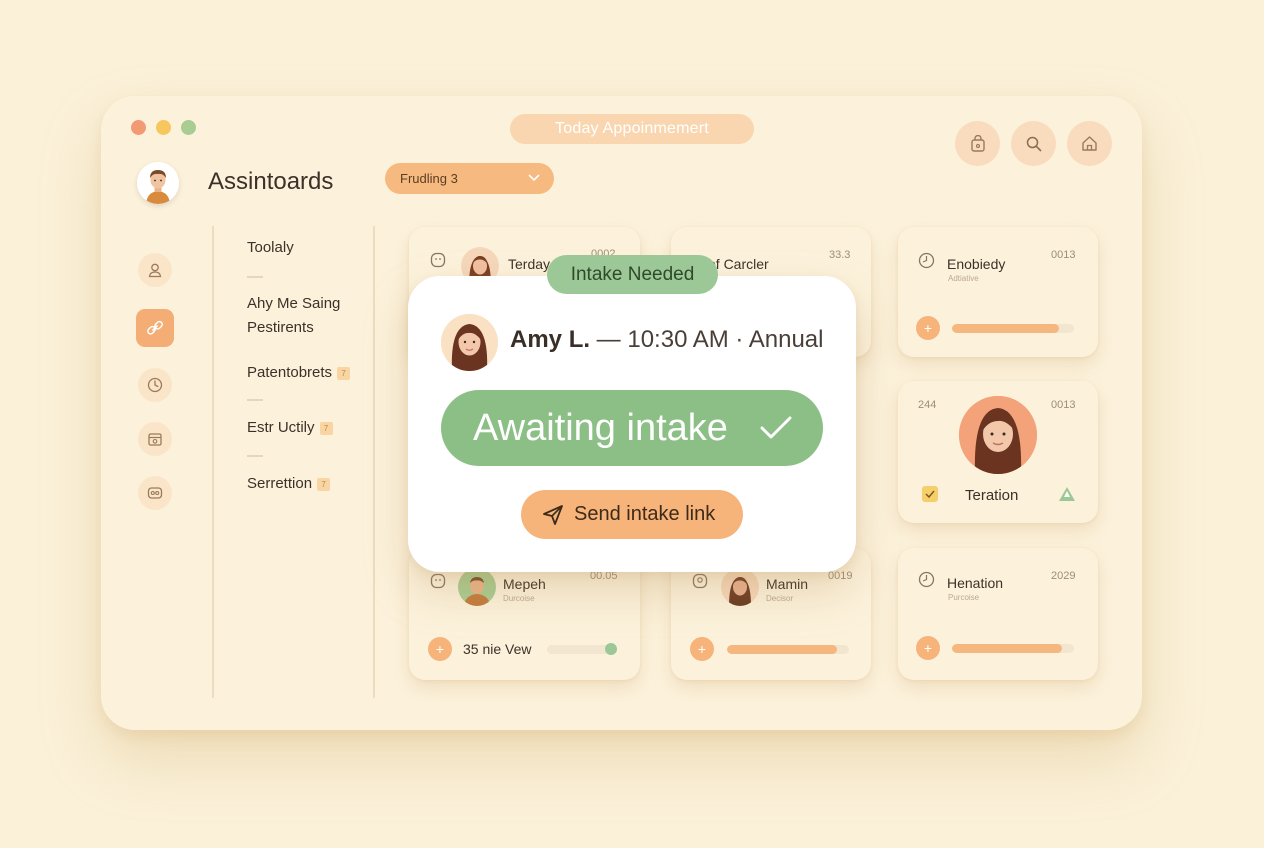 The height and width of the screenshot is (848, 1264). What do you see at coordinates (271, 181) in the screenshot?
I see `app-title: Assintoards` at bounding box center [271, 181].